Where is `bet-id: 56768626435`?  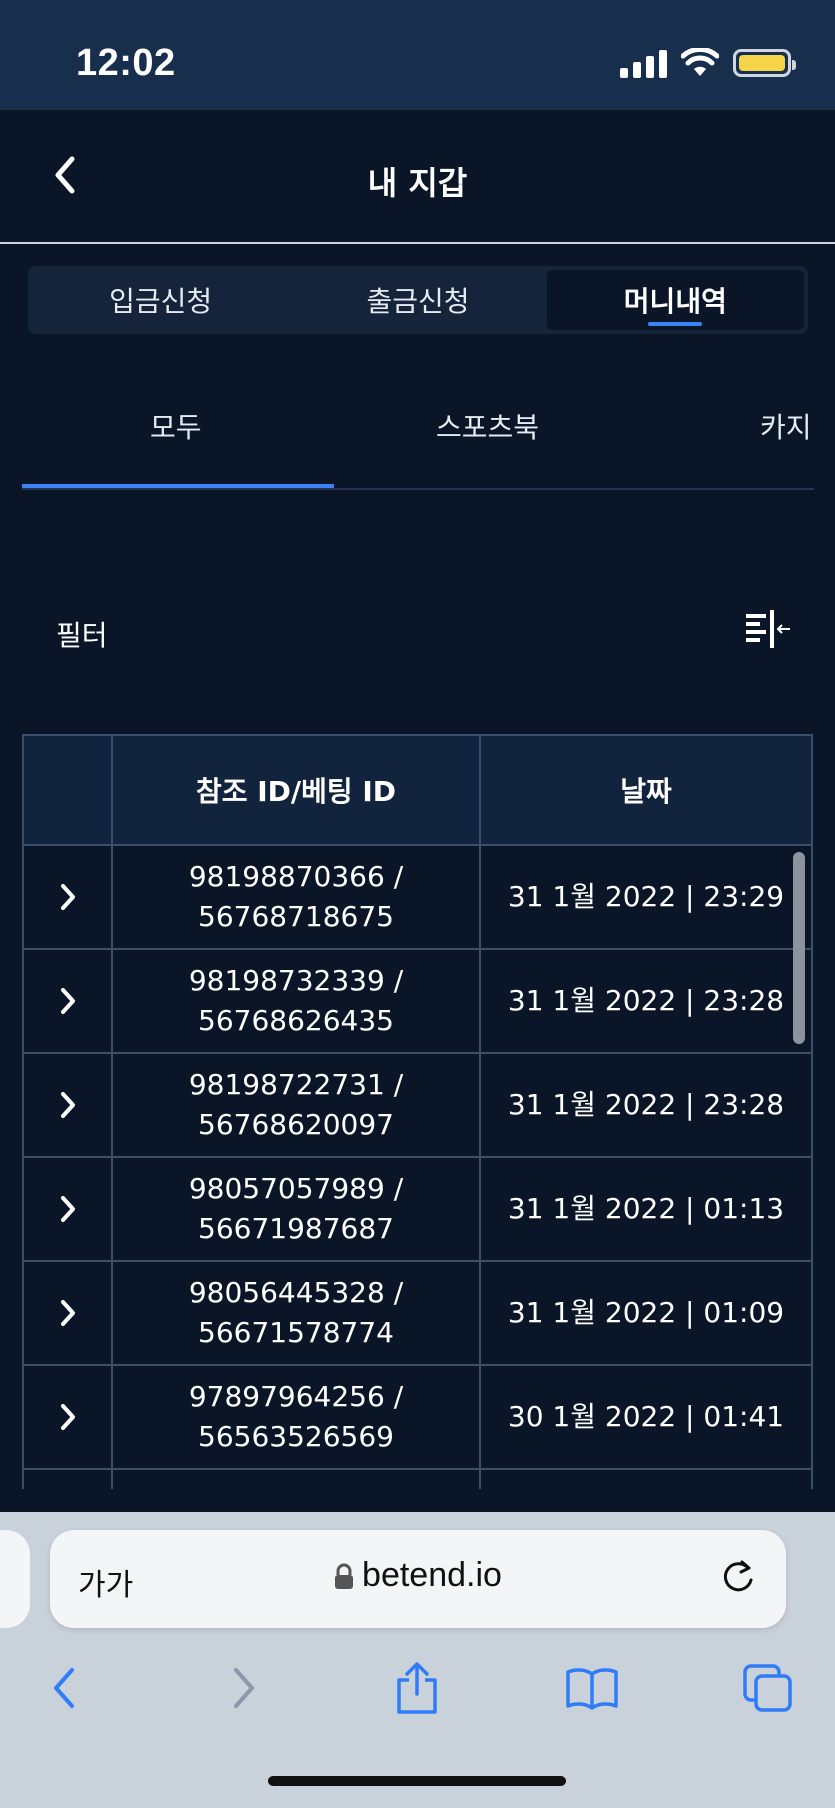 bet-id: 56768626435 is located at coordinates (296, 1020).